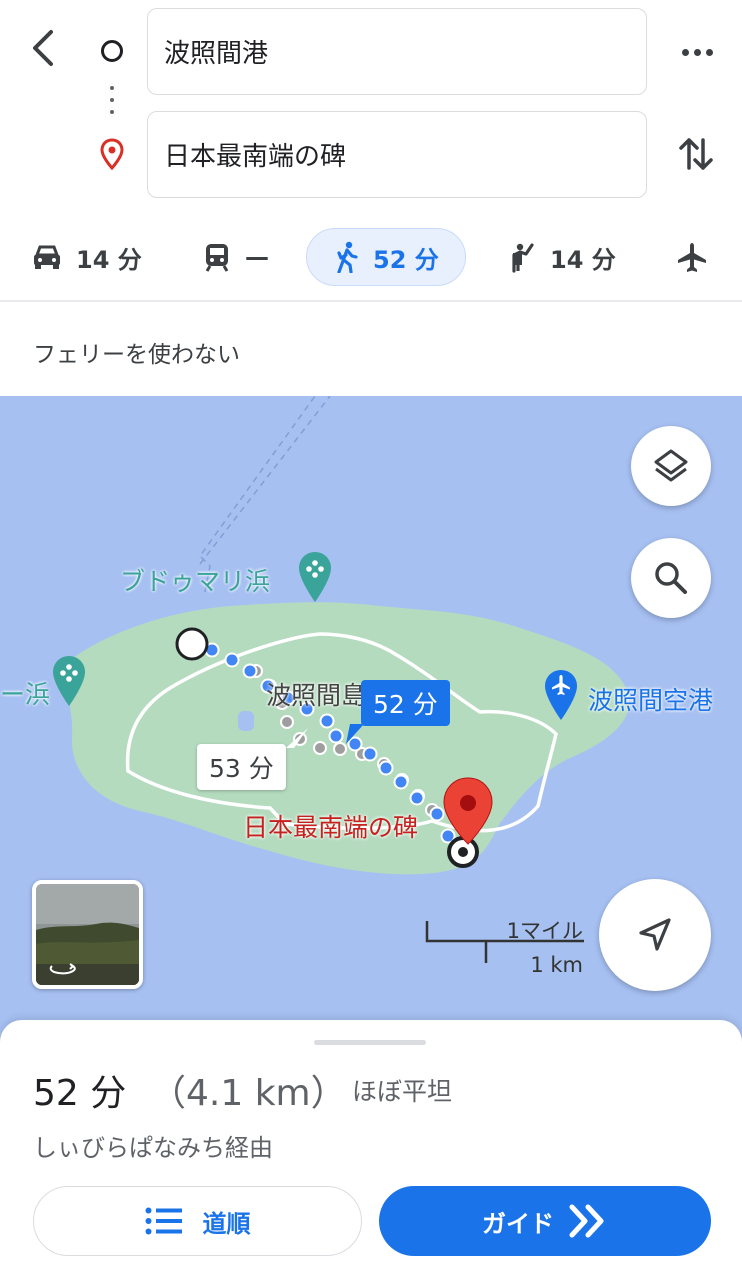 The image size is (742, 1280). I want to click on route-dots-icon, so click(112, 103).